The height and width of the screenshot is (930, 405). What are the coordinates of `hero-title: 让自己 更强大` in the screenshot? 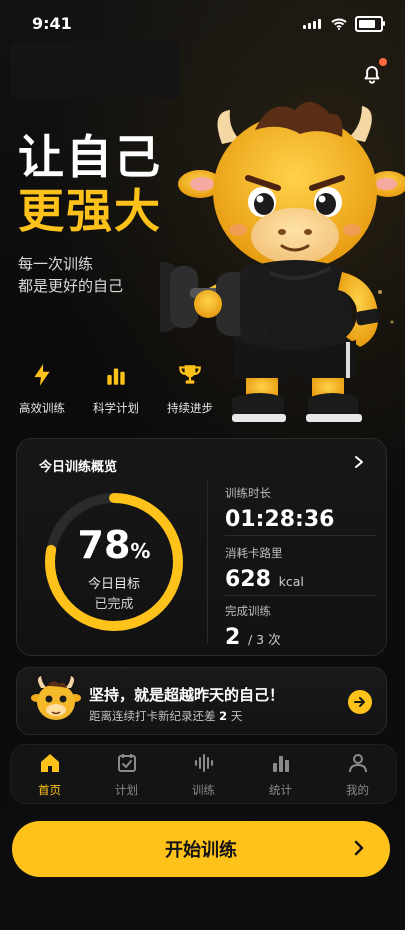 It's located at (90, 184).